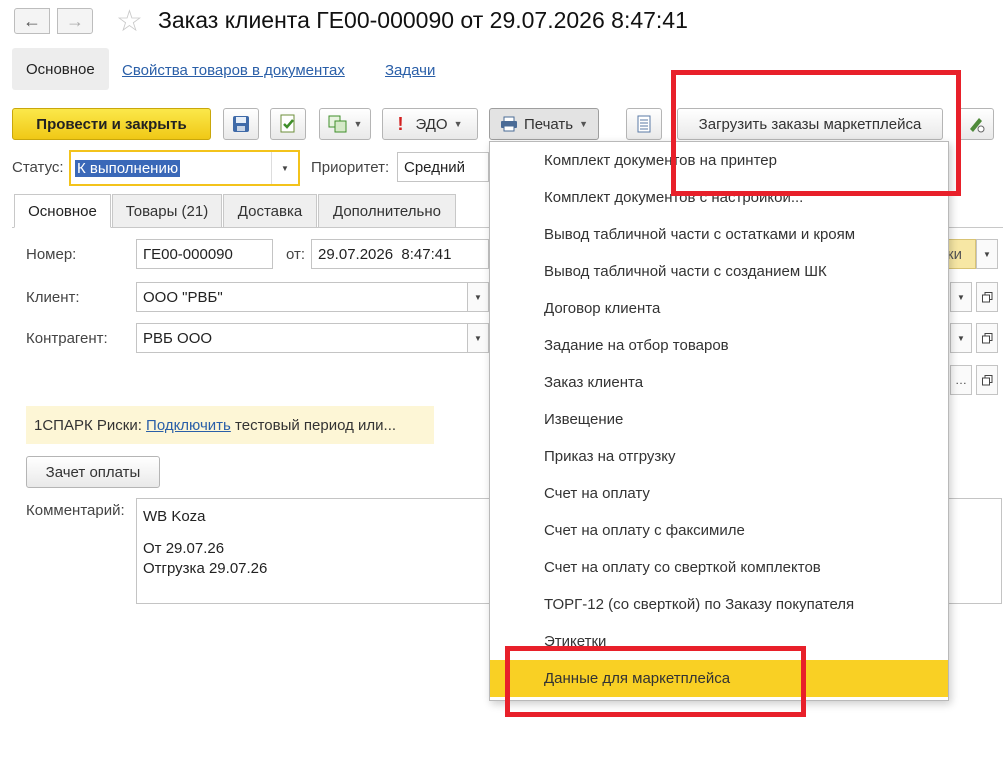  What do you see at coordinates (93, 472) in the screenshot?
I see `offset-payment-button: Зачет оплаты` at bounding box center [93, 472].